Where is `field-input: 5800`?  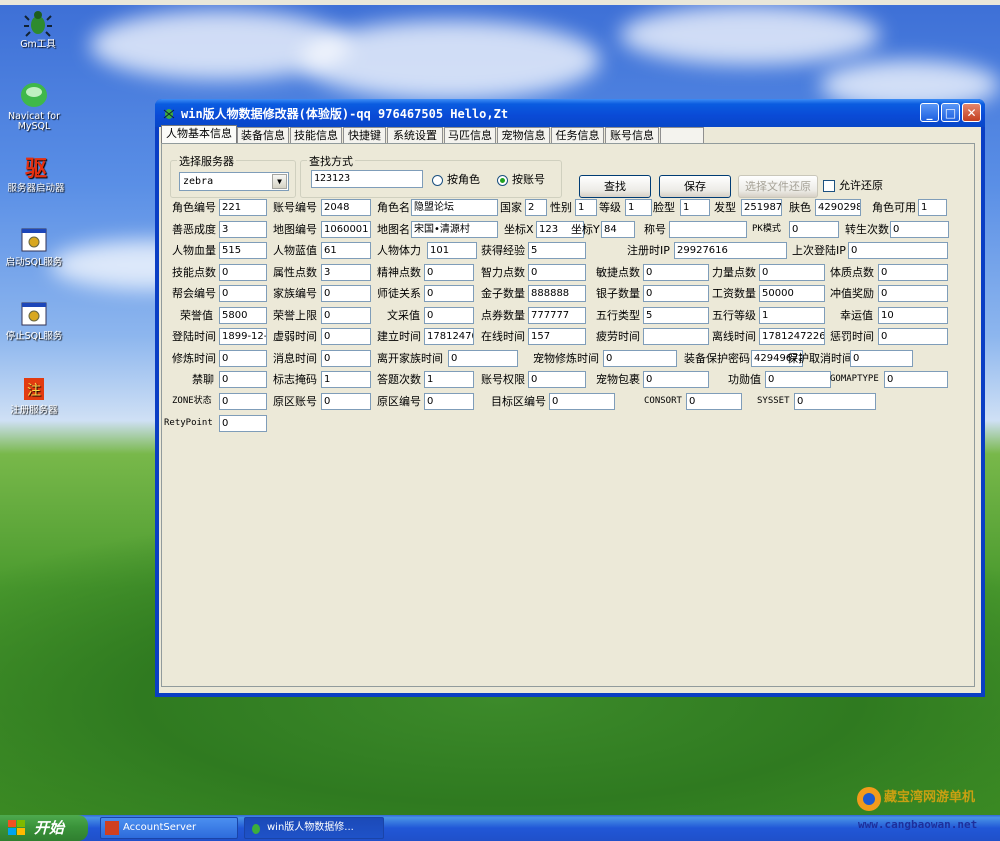
field-input: 5800 is located at coordinates (243, 315).